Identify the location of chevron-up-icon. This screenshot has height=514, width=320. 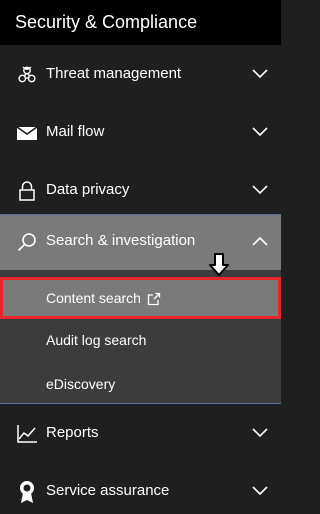
(260, 241).